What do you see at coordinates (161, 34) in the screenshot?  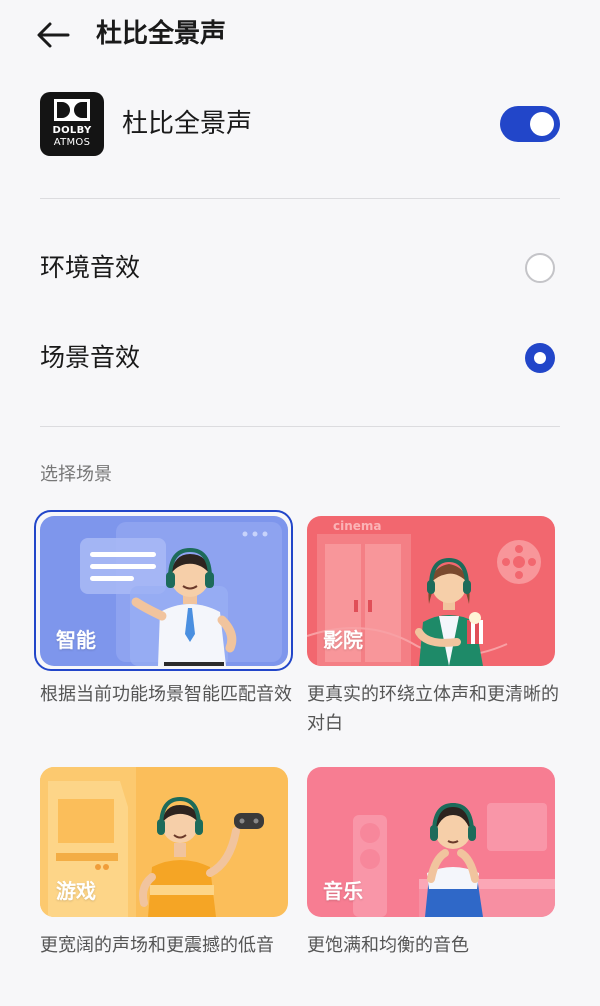 I see `page-title: 杜比全景声` at bounding box center [161, 34].